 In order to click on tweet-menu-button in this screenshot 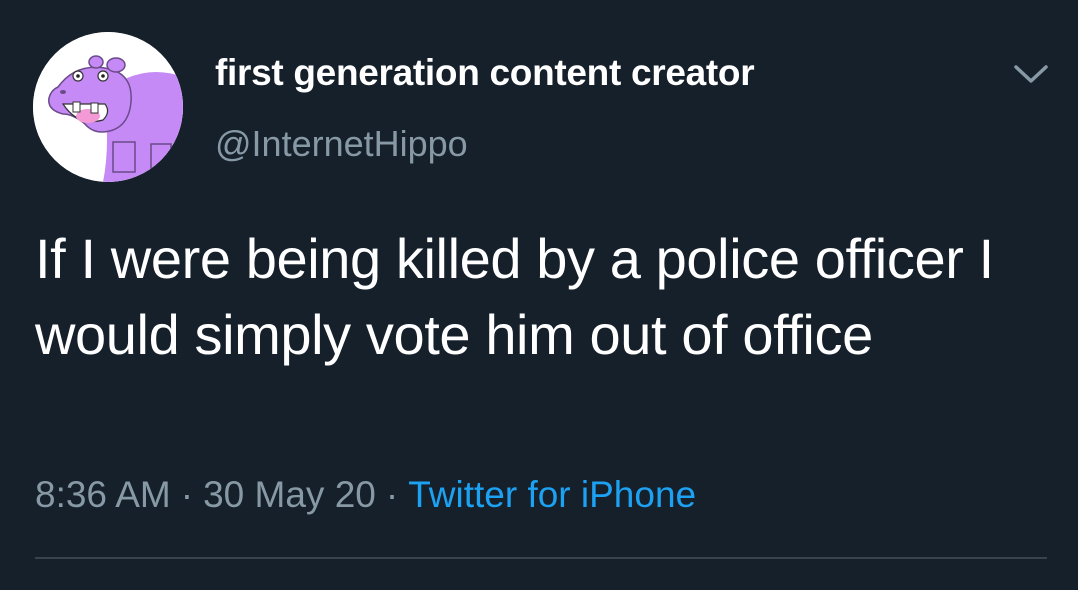, I will do `click(1031, 74)`.